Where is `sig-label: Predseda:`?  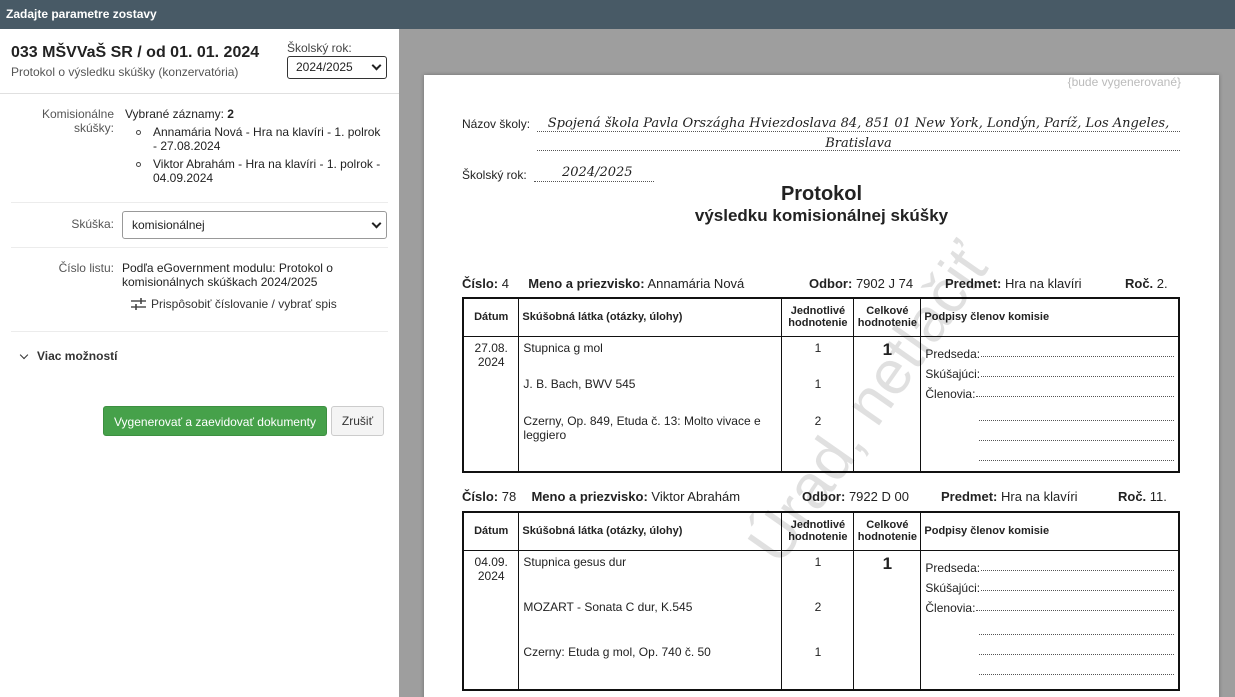
sig-label: Predseda: is located at coordinates (953, 567).